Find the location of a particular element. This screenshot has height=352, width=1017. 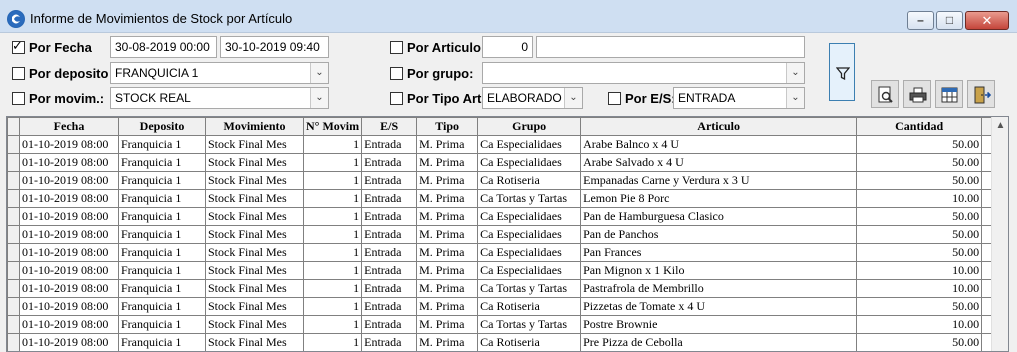

cell-articulo: Pan Frances is located at coordinates (719, 252).